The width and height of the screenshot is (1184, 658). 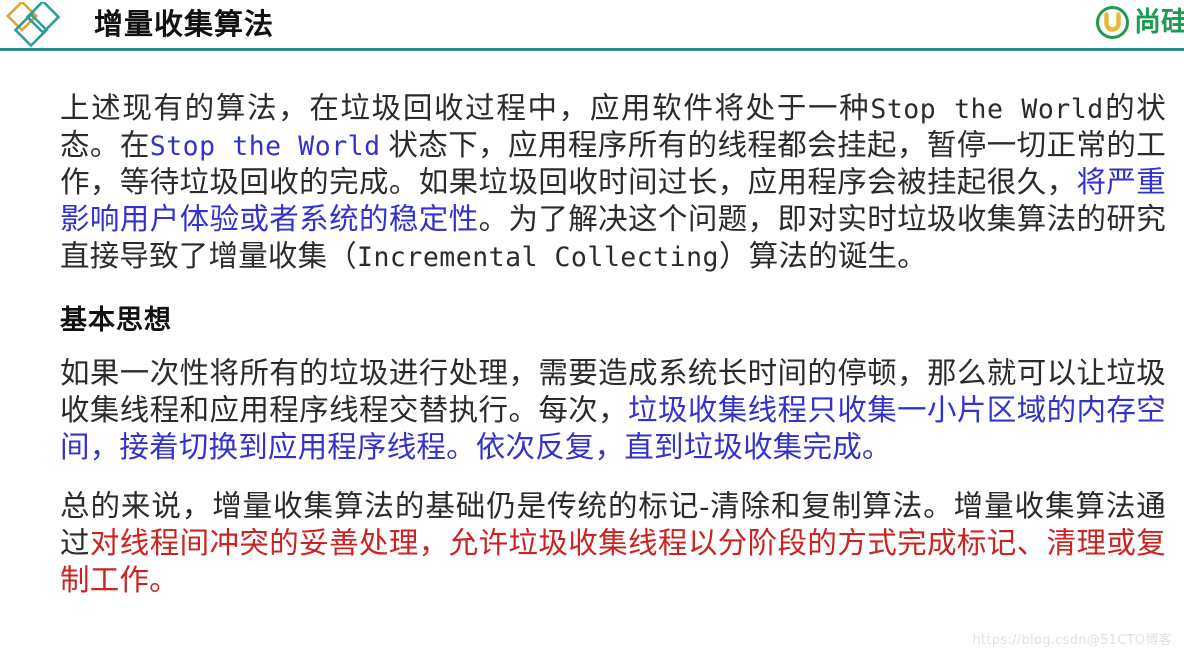 What do you see at coordinates (38, 24) in the screenshot?
I see `diamond-cluster-logo-icon` at bounding box center [38, 24].